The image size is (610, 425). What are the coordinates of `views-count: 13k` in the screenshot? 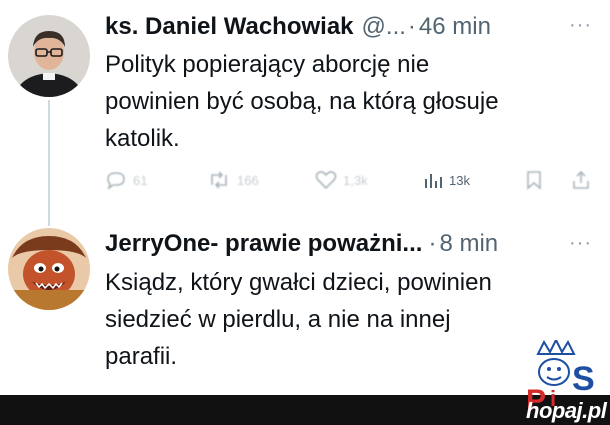 It's located at (459, 180).